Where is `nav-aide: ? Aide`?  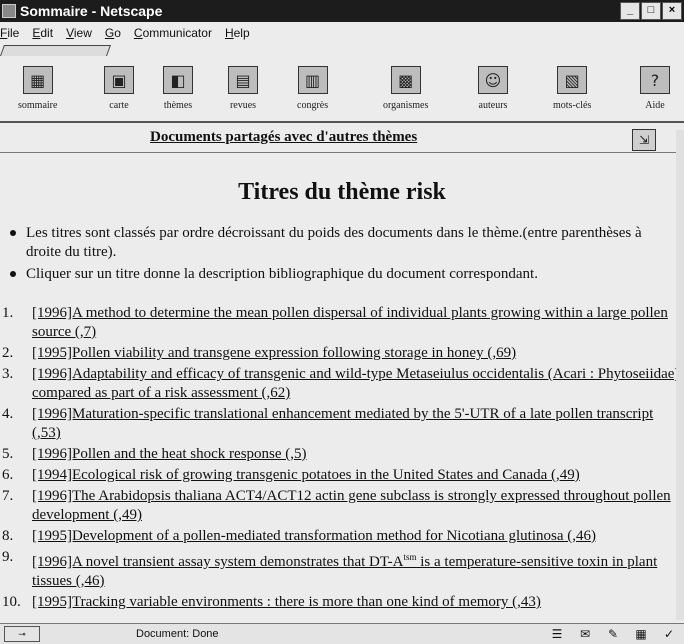 nav-aide: ? Aide is located at coordinates (655, 88).